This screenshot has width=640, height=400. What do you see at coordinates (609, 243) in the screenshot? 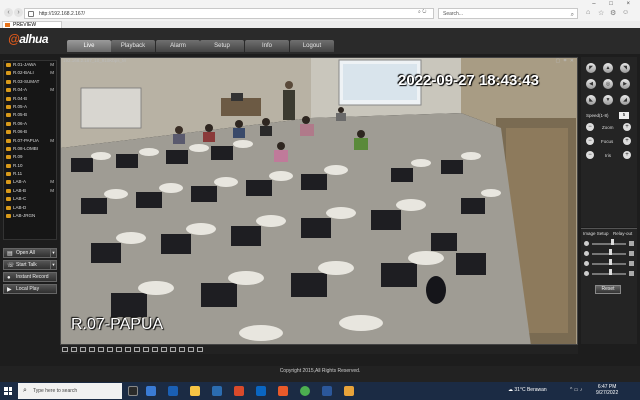
I see `brightness-slider` at bounding box center [609, 243].